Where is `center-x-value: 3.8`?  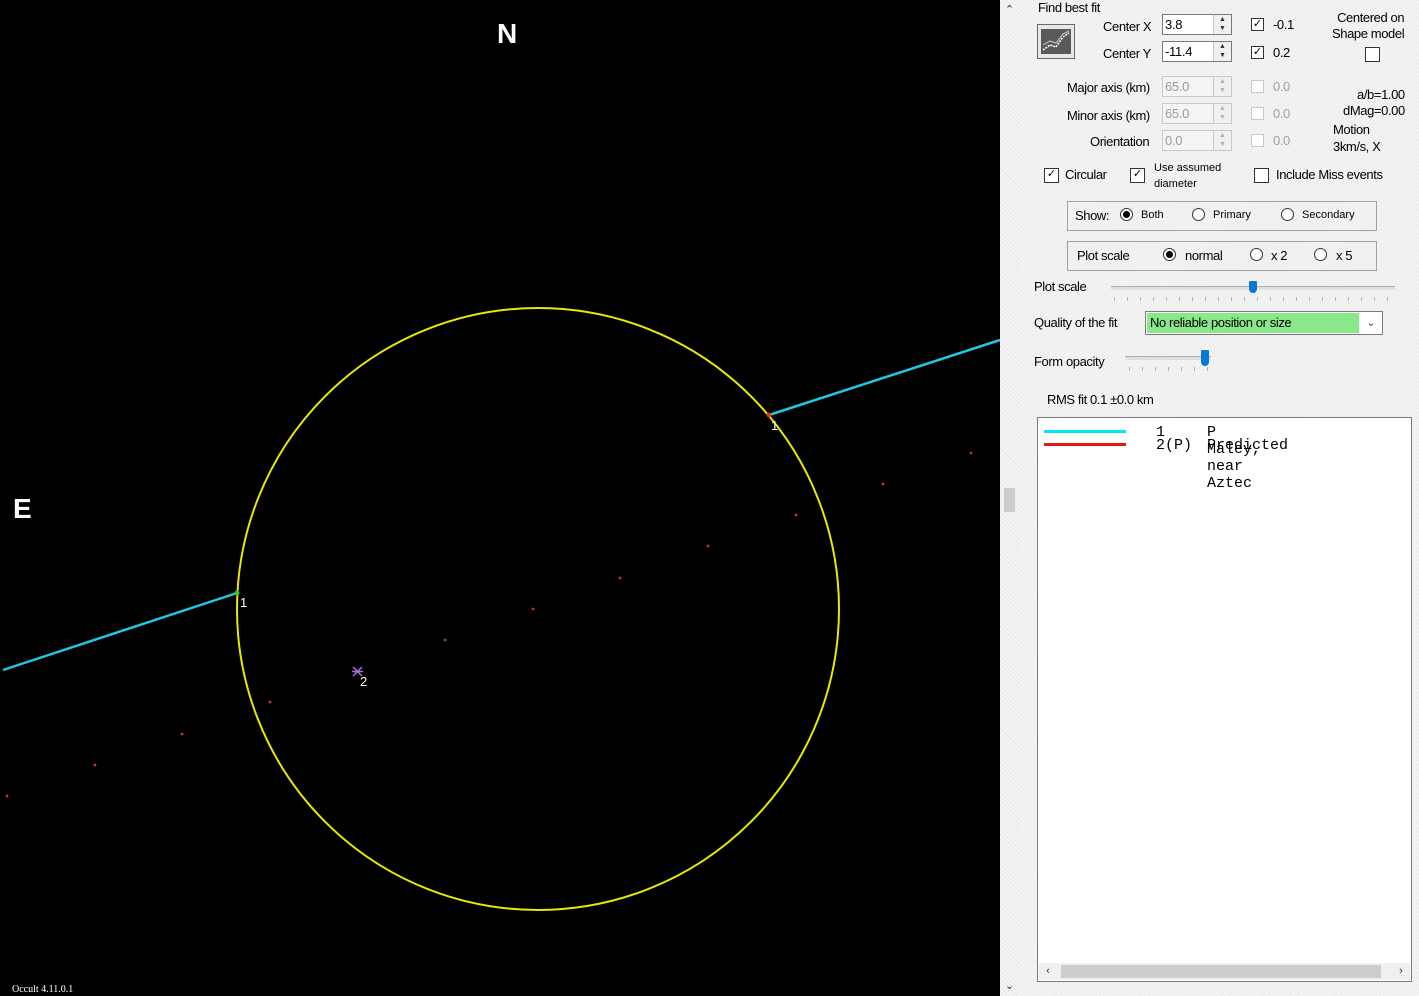 center-x-value: 3.8 is located at coordinates (1174, 24).